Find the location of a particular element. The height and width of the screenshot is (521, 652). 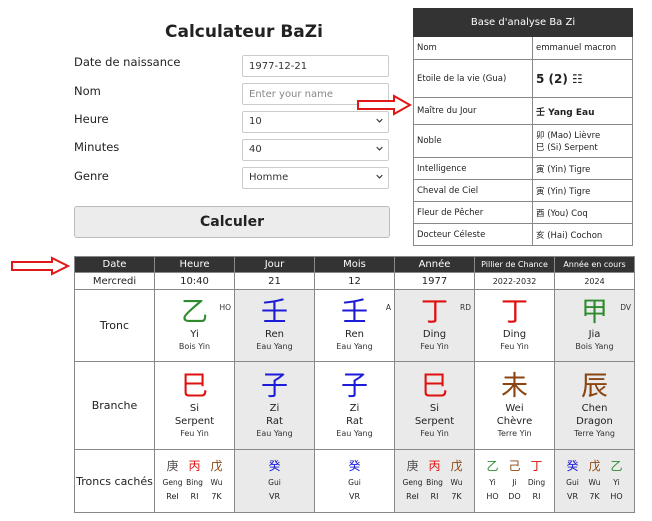

branch-element: Feu Yin is located at coordinates (194, 433).